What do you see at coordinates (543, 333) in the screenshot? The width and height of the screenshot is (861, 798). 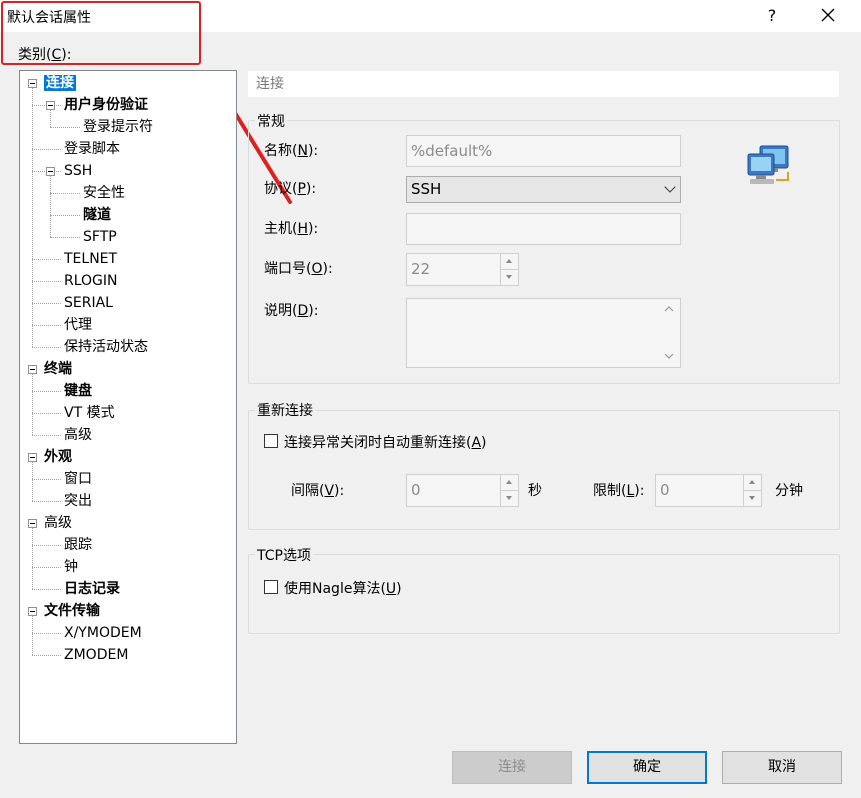 I see `description-field` at bounding box center [543, 333].